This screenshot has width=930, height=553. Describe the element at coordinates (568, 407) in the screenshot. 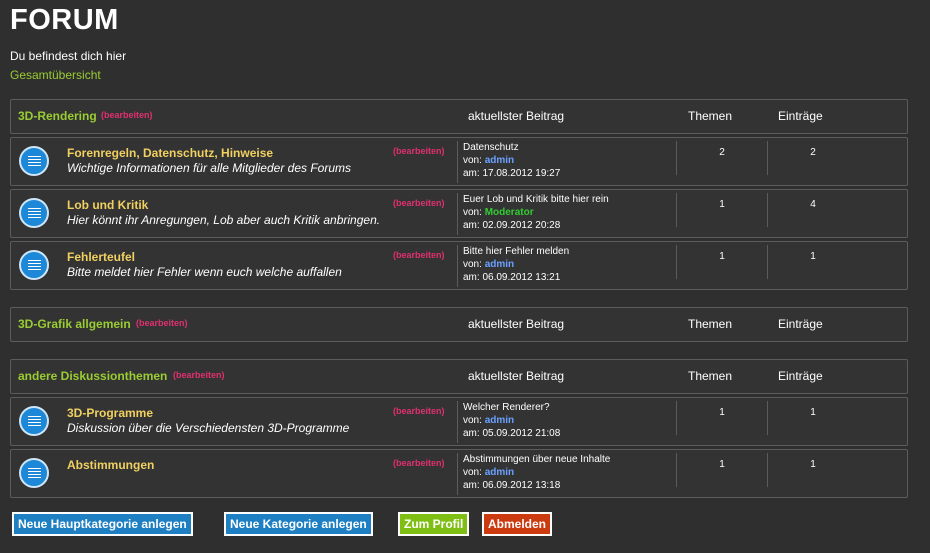

I see `latest-post-title: Welcher Renderer?` at that location.